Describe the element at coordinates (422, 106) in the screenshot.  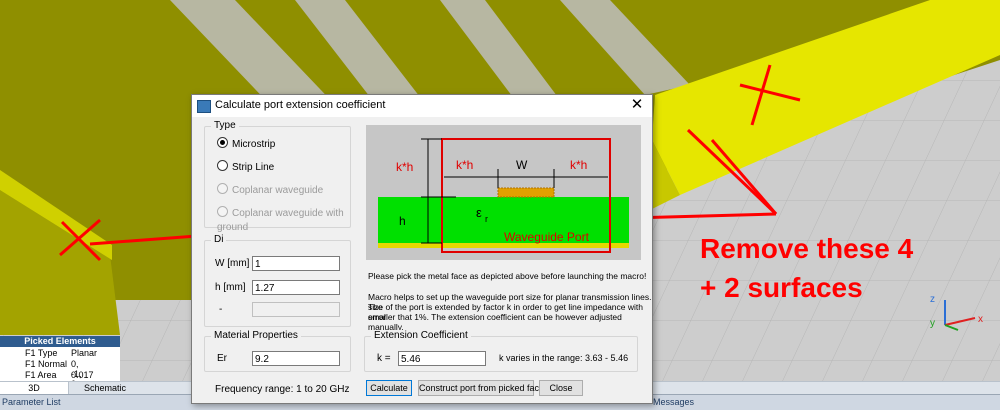
I see `dialog-titlebar: Calculate port extension coefficient ✕` at that location.